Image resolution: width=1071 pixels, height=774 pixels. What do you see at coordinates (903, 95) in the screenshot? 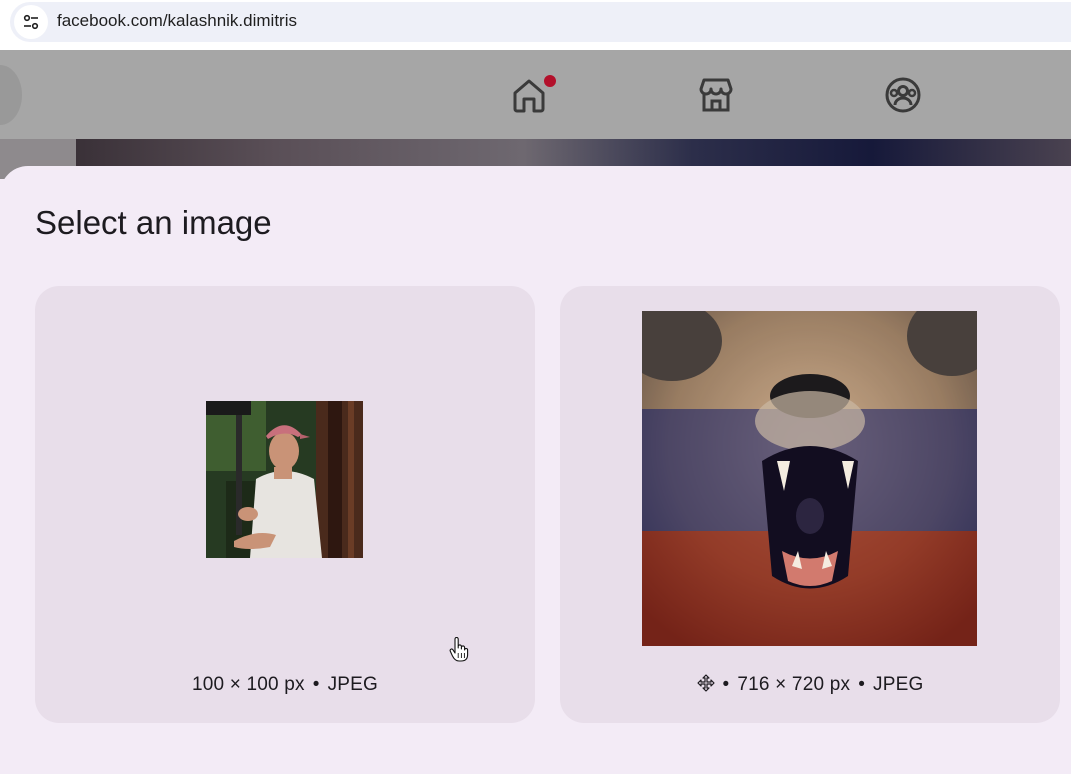
I see `groups-icon` at bounding box center [903, 95].